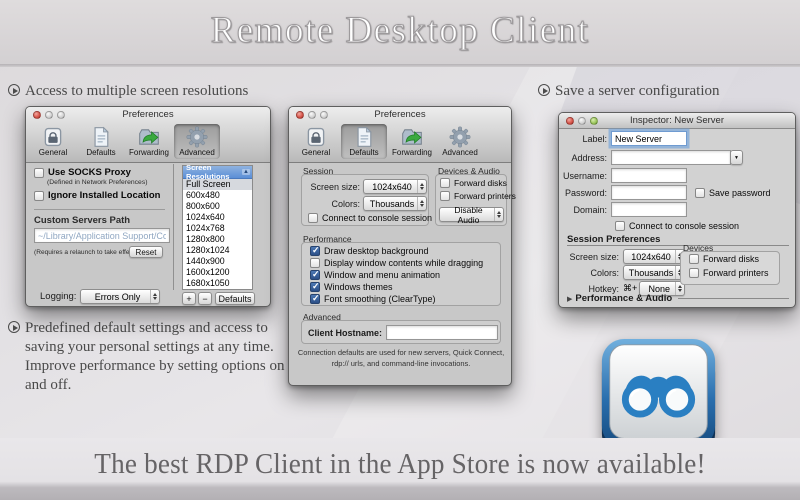 The image size is (800, 500). Describe the element at coordinates (102, 235) in the screenshot. I see `custom-path-field` at that location.